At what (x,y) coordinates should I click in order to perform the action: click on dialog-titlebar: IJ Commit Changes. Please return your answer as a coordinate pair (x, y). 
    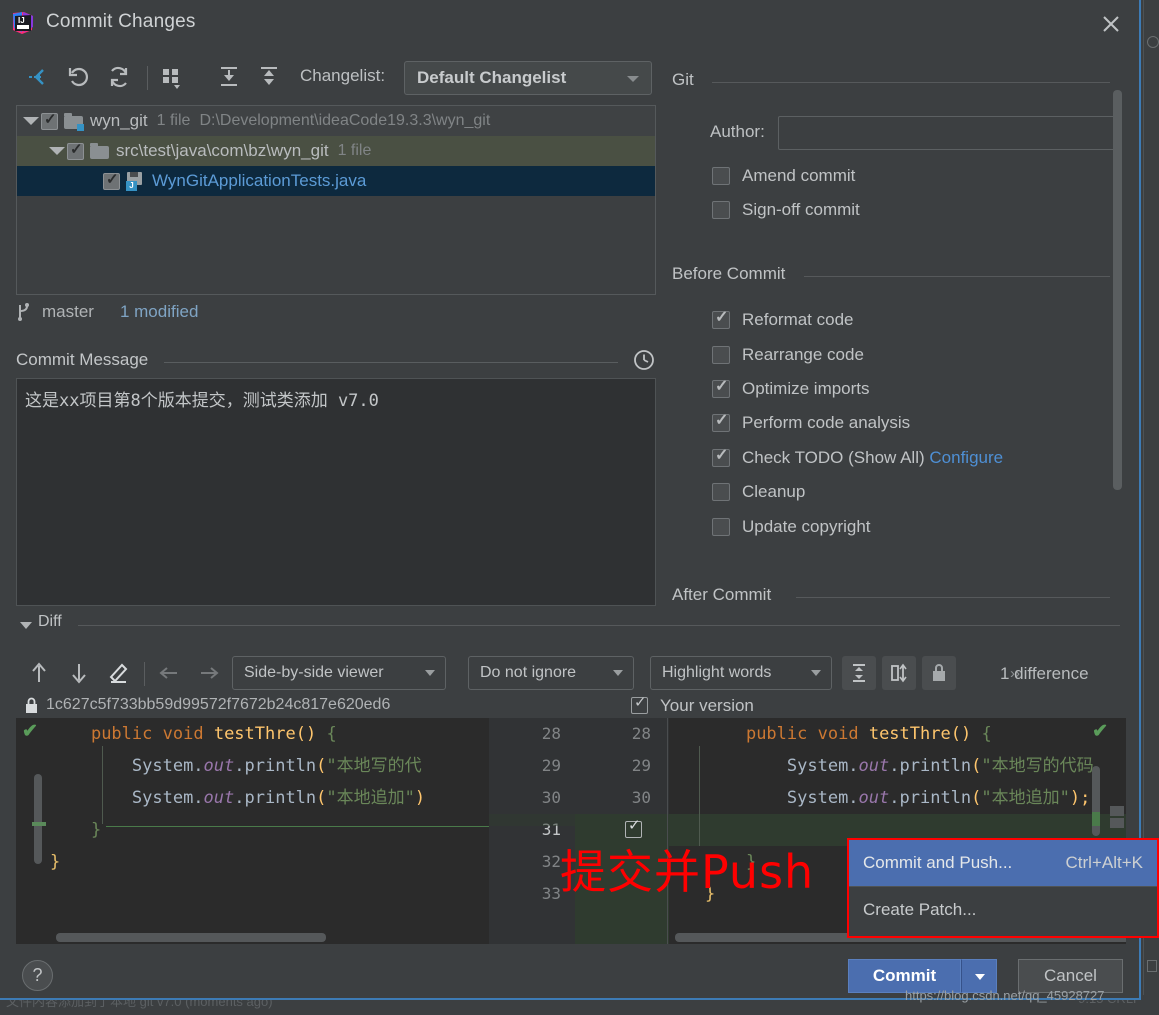
    Looking at the image, I should click on (569, 23).